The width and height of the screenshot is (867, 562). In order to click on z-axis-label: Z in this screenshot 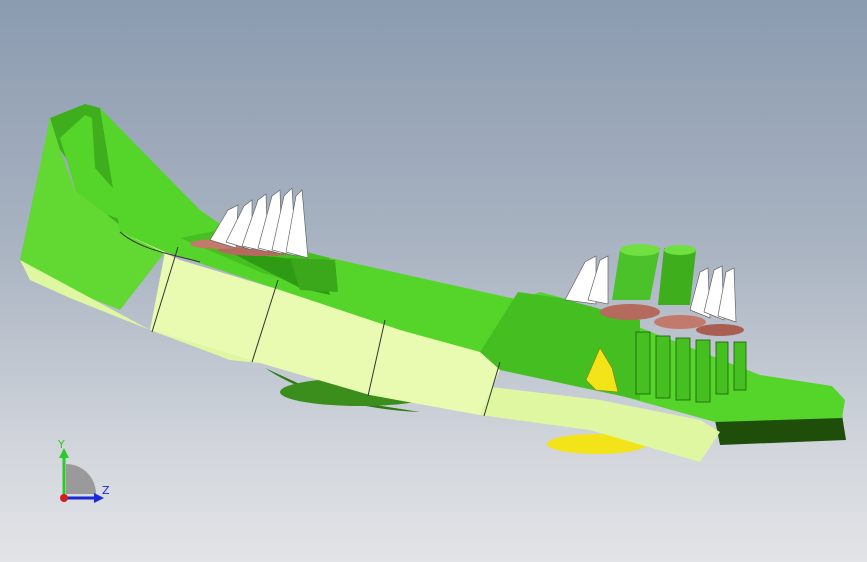, I will do `click(106, 490)`.